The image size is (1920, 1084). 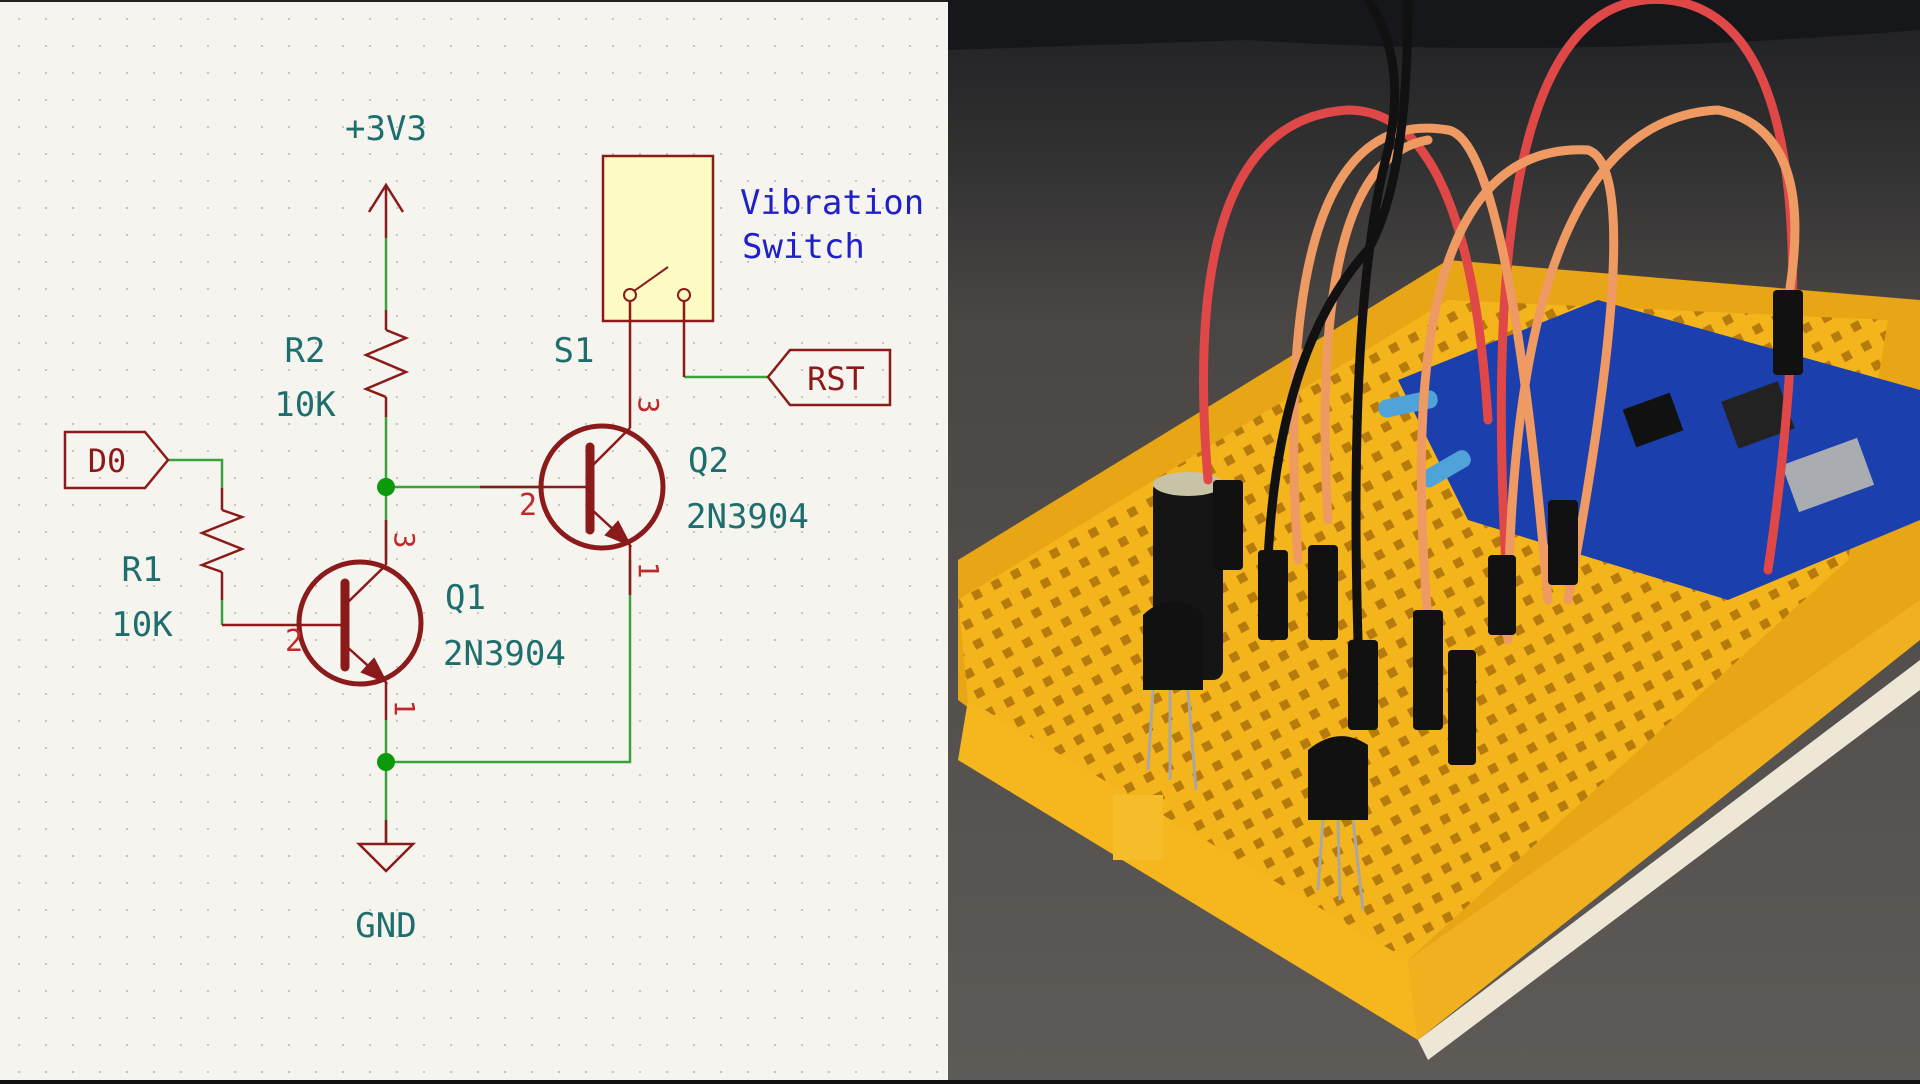 What do you see at coordinates (574, 351) in the screenshot?
I see `s1-ref: S1` at bounding box center [574, 351].